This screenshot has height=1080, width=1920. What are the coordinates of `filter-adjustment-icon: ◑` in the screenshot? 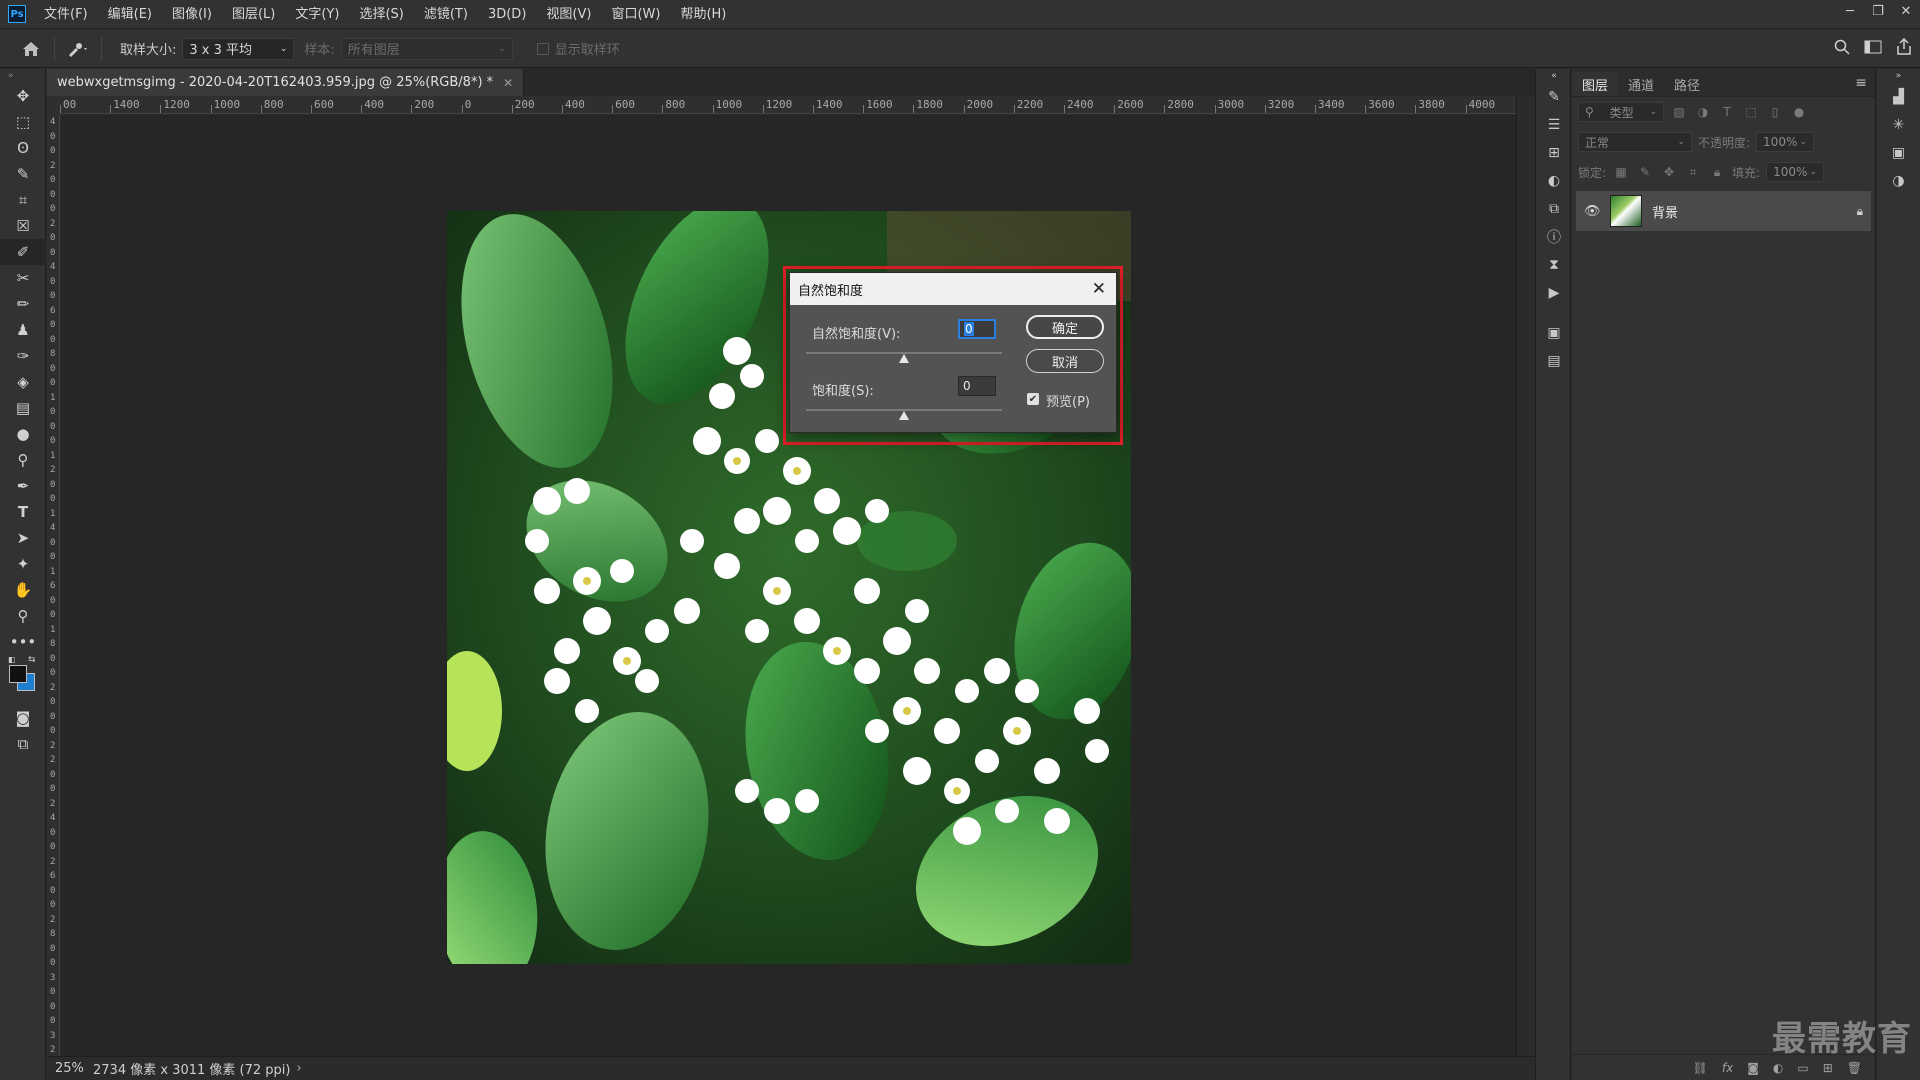 It's located at (1703, 112).